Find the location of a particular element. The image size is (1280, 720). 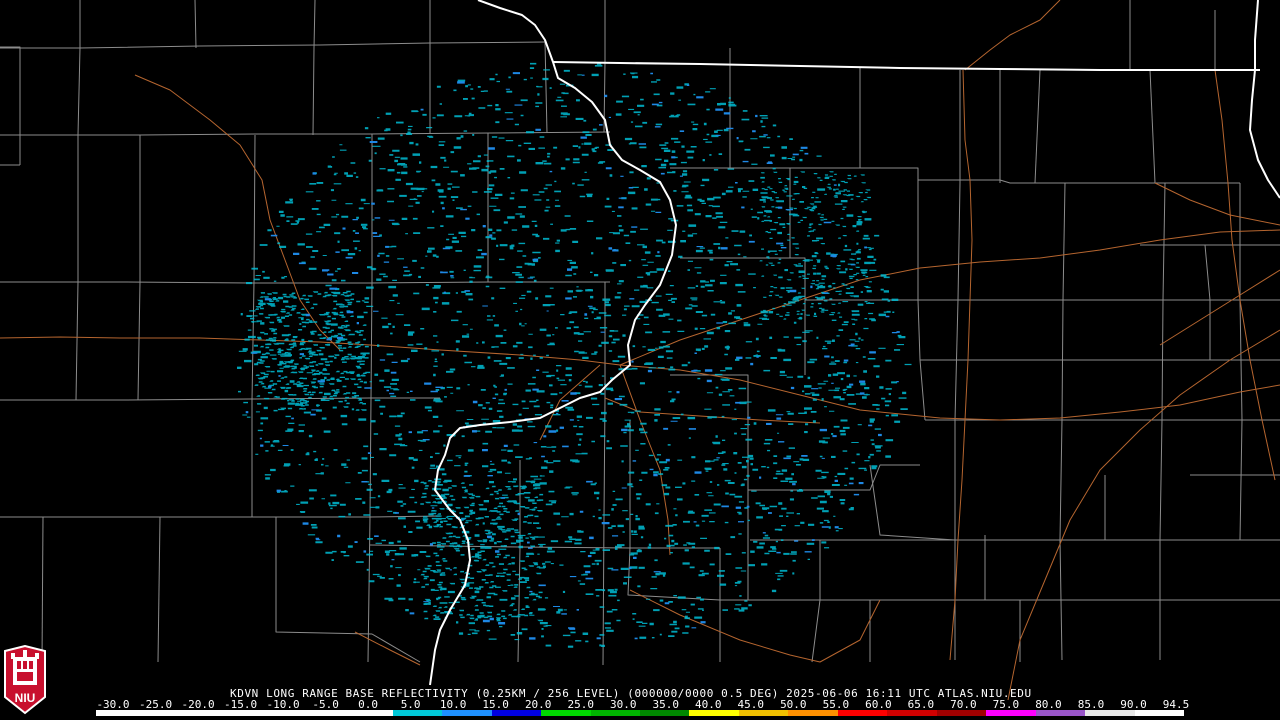

reflectivity-colorbar is located at coordinates (640, 713).